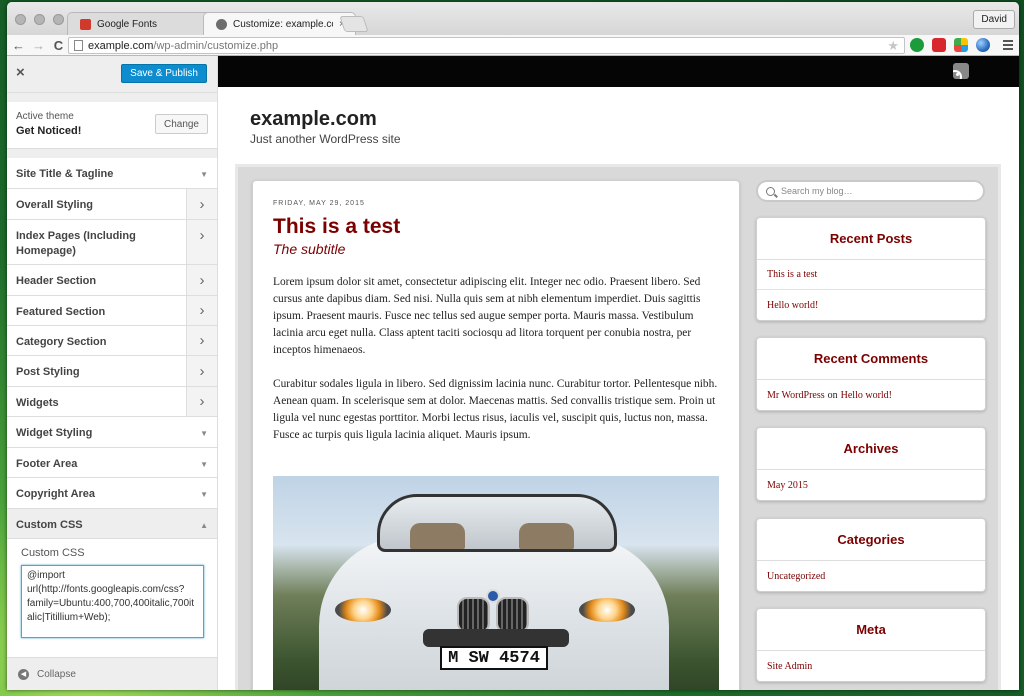 Image resolution: width=1024 pixels, height=696 pixels. I want to click on recent-post-link: This is a test, so click(871, 275).